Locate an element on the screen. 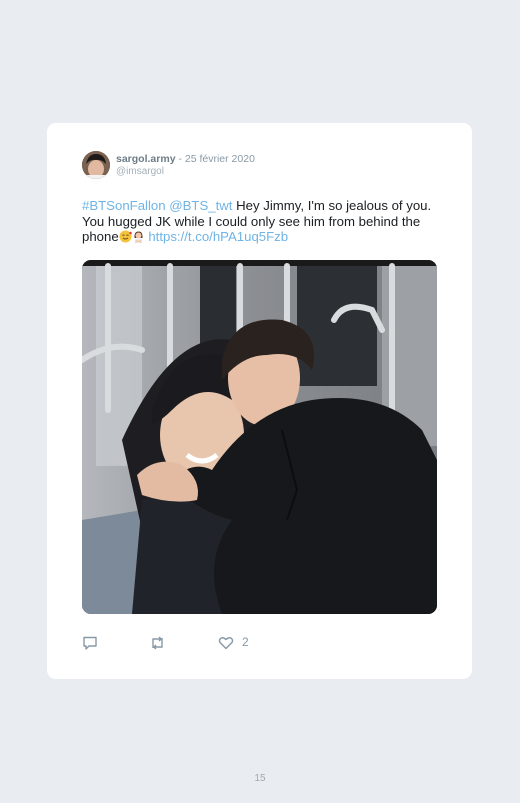 This screenshot has height=803, width=520. retweet-icon is located at coordinates (157, 645).